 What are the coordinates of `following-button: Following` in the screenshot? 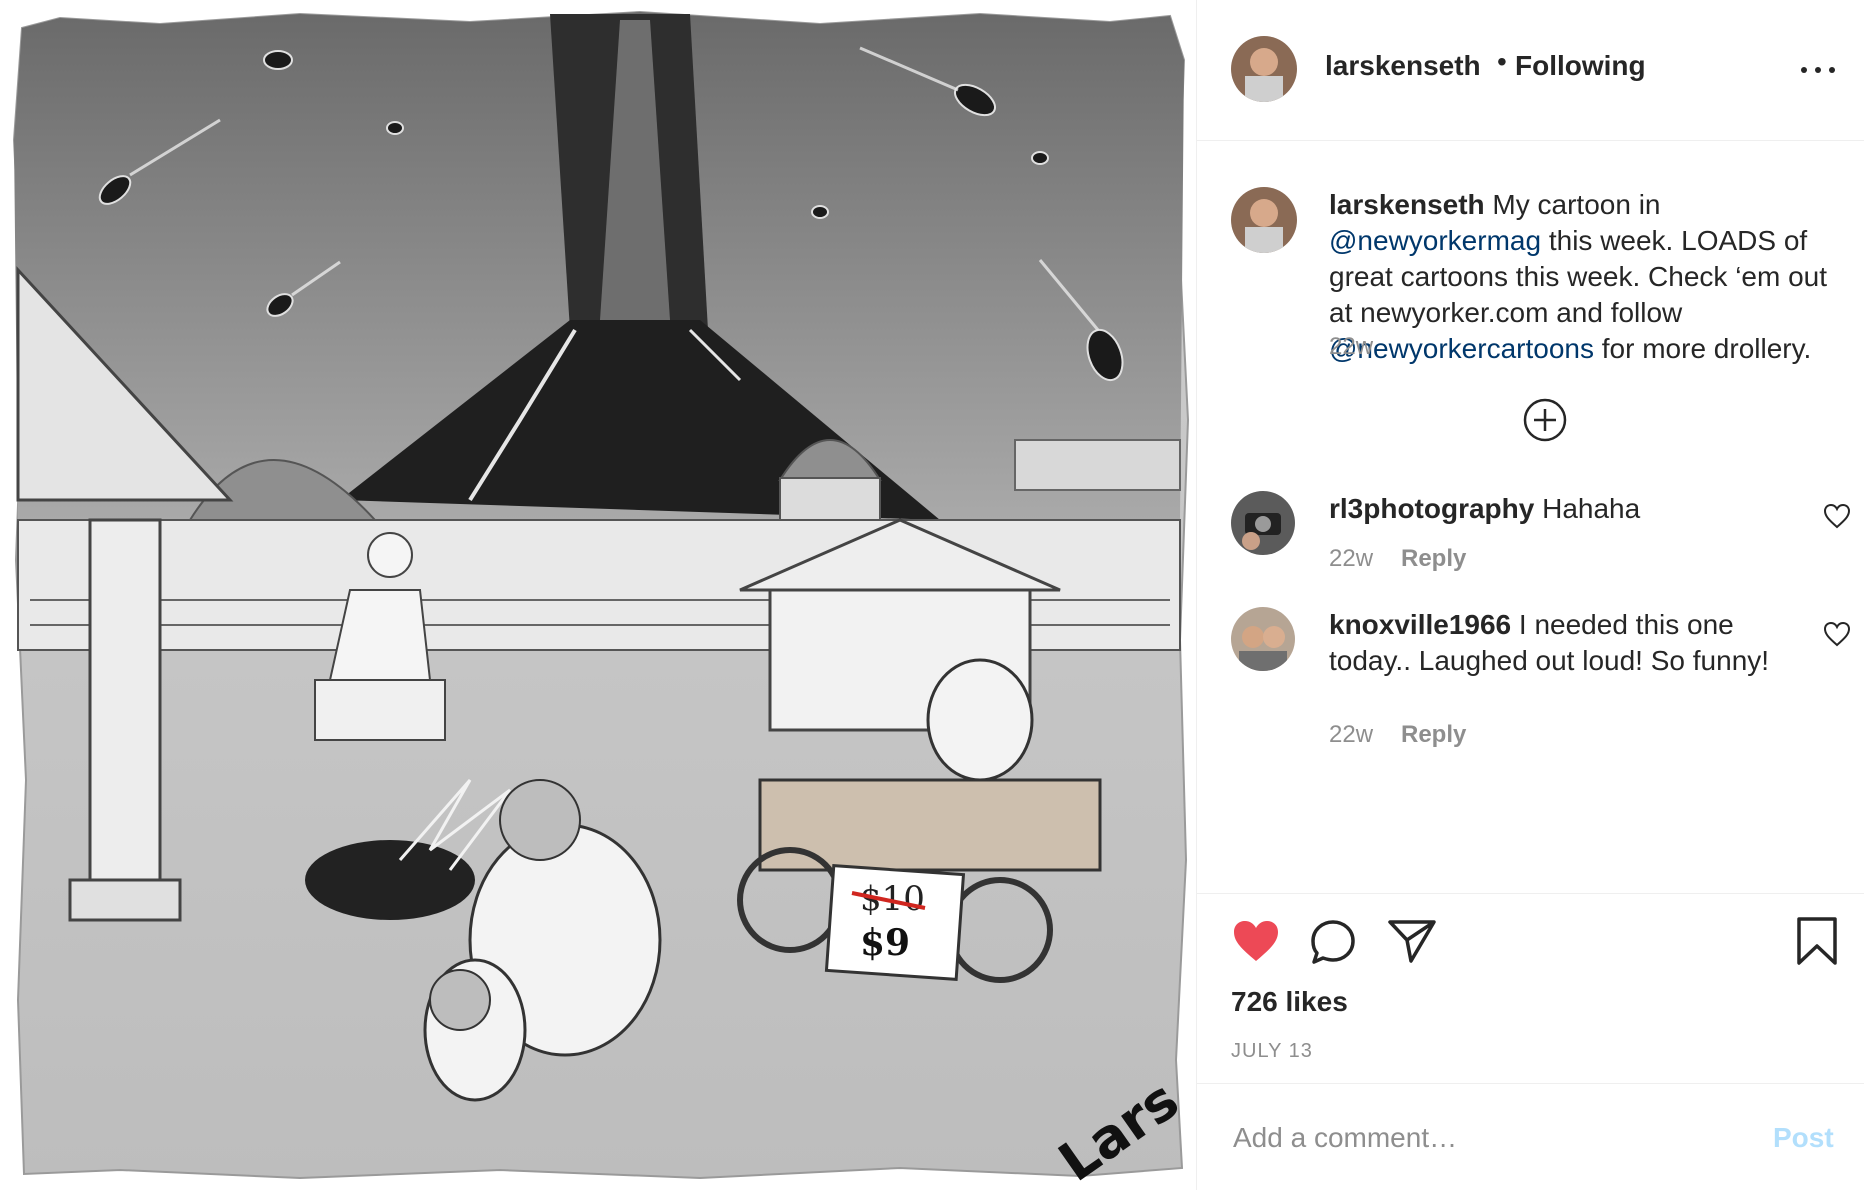 It's located at (1580, 66).